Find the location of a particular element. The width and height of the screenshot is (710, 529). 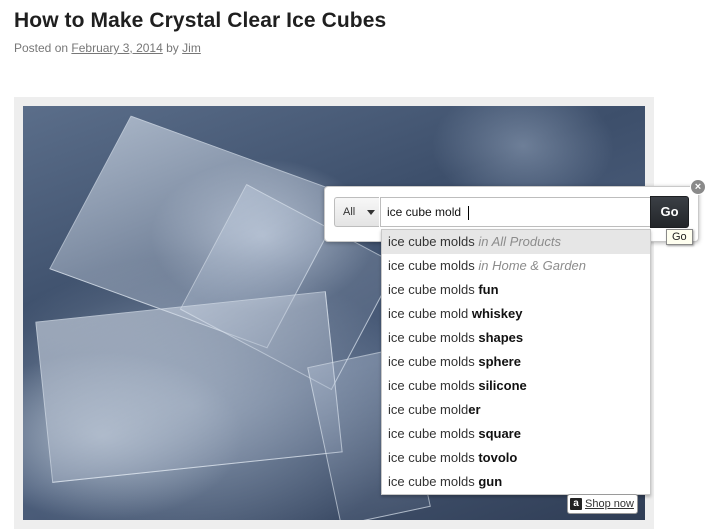

suggestion-scope: in All Products is located at coordinates (519, 241).